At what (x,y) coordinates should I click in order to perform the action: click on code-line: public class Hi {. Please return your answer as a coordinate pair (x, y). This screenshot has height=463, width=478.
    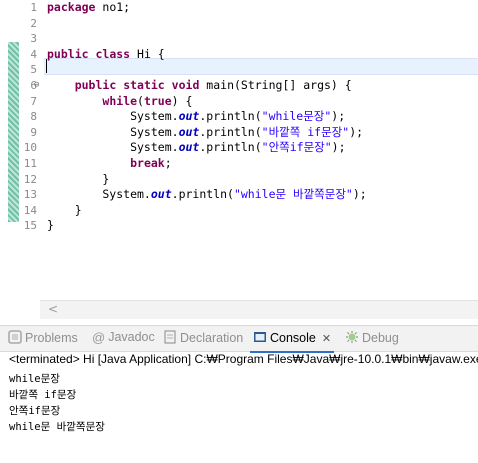
    Looking at the image, I should click on (106, 55).